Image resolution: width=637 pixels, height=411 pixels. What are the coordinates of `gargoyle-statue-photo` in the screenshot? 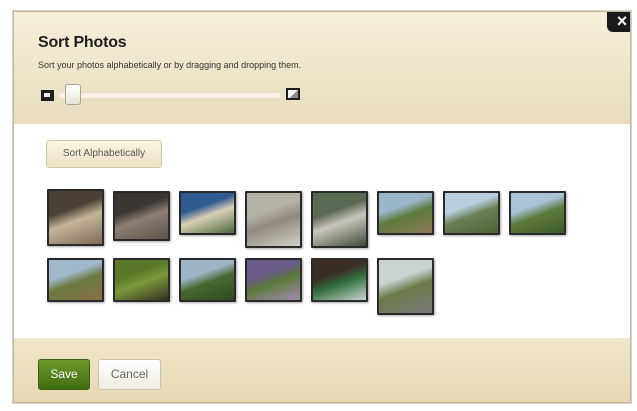 It's located at (339, 219).